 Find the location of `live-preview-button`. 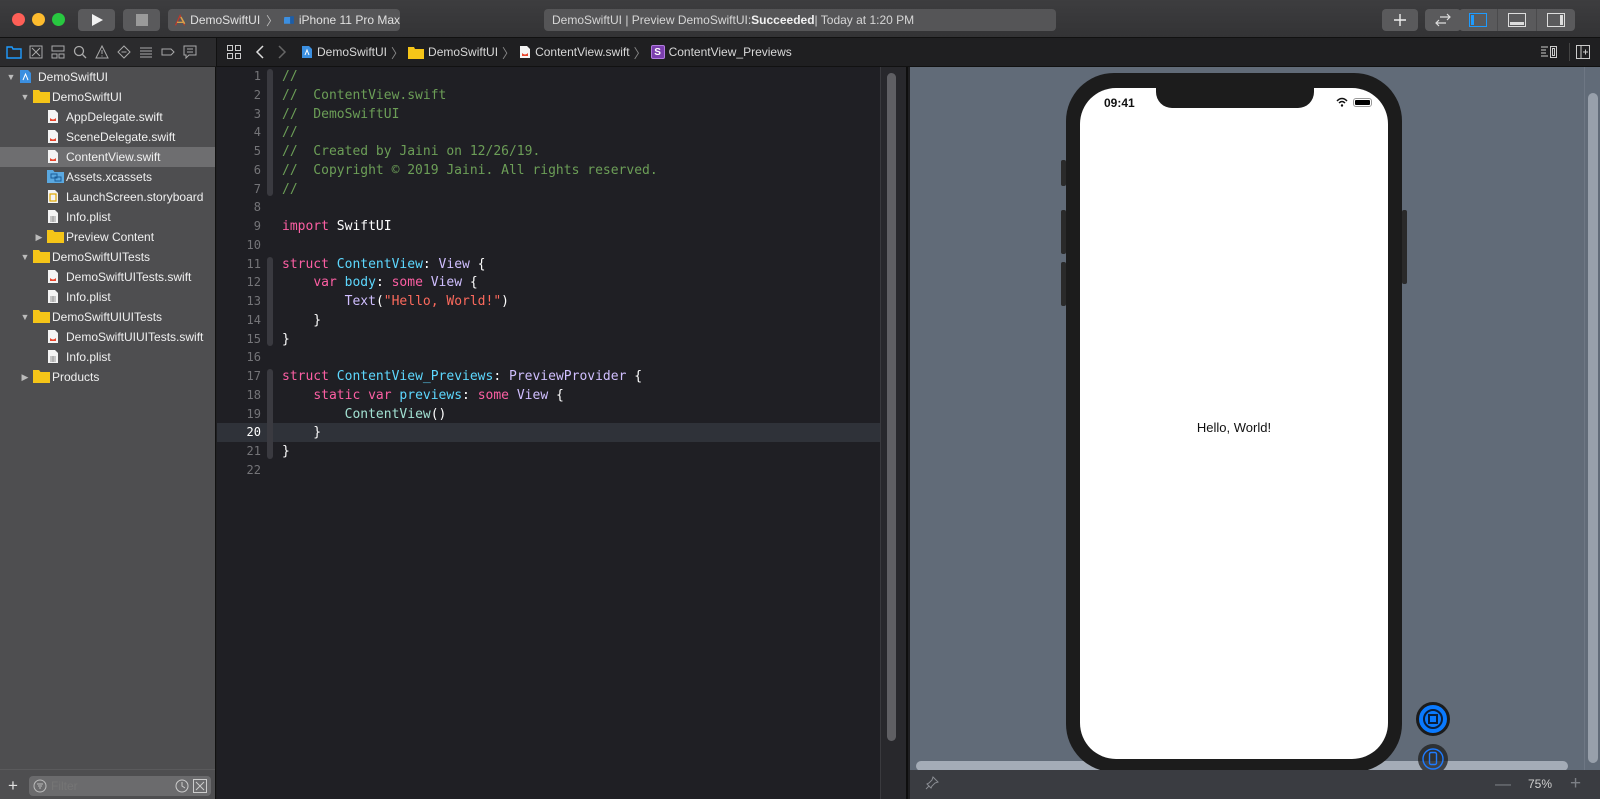

live-preview-button is located at coordinates (1433, 719).